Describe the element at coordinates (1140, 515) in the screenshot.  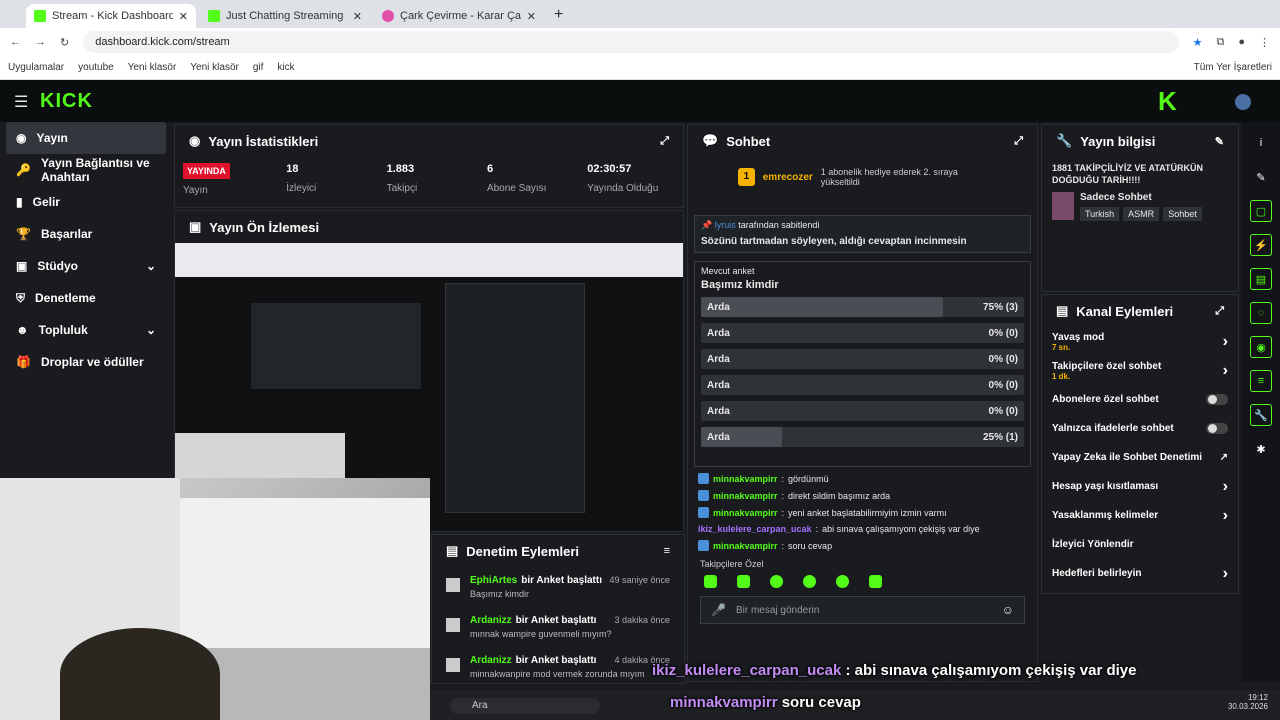
I see `channel-action-row: Yasaklanmış kelimeler ›` at that location.